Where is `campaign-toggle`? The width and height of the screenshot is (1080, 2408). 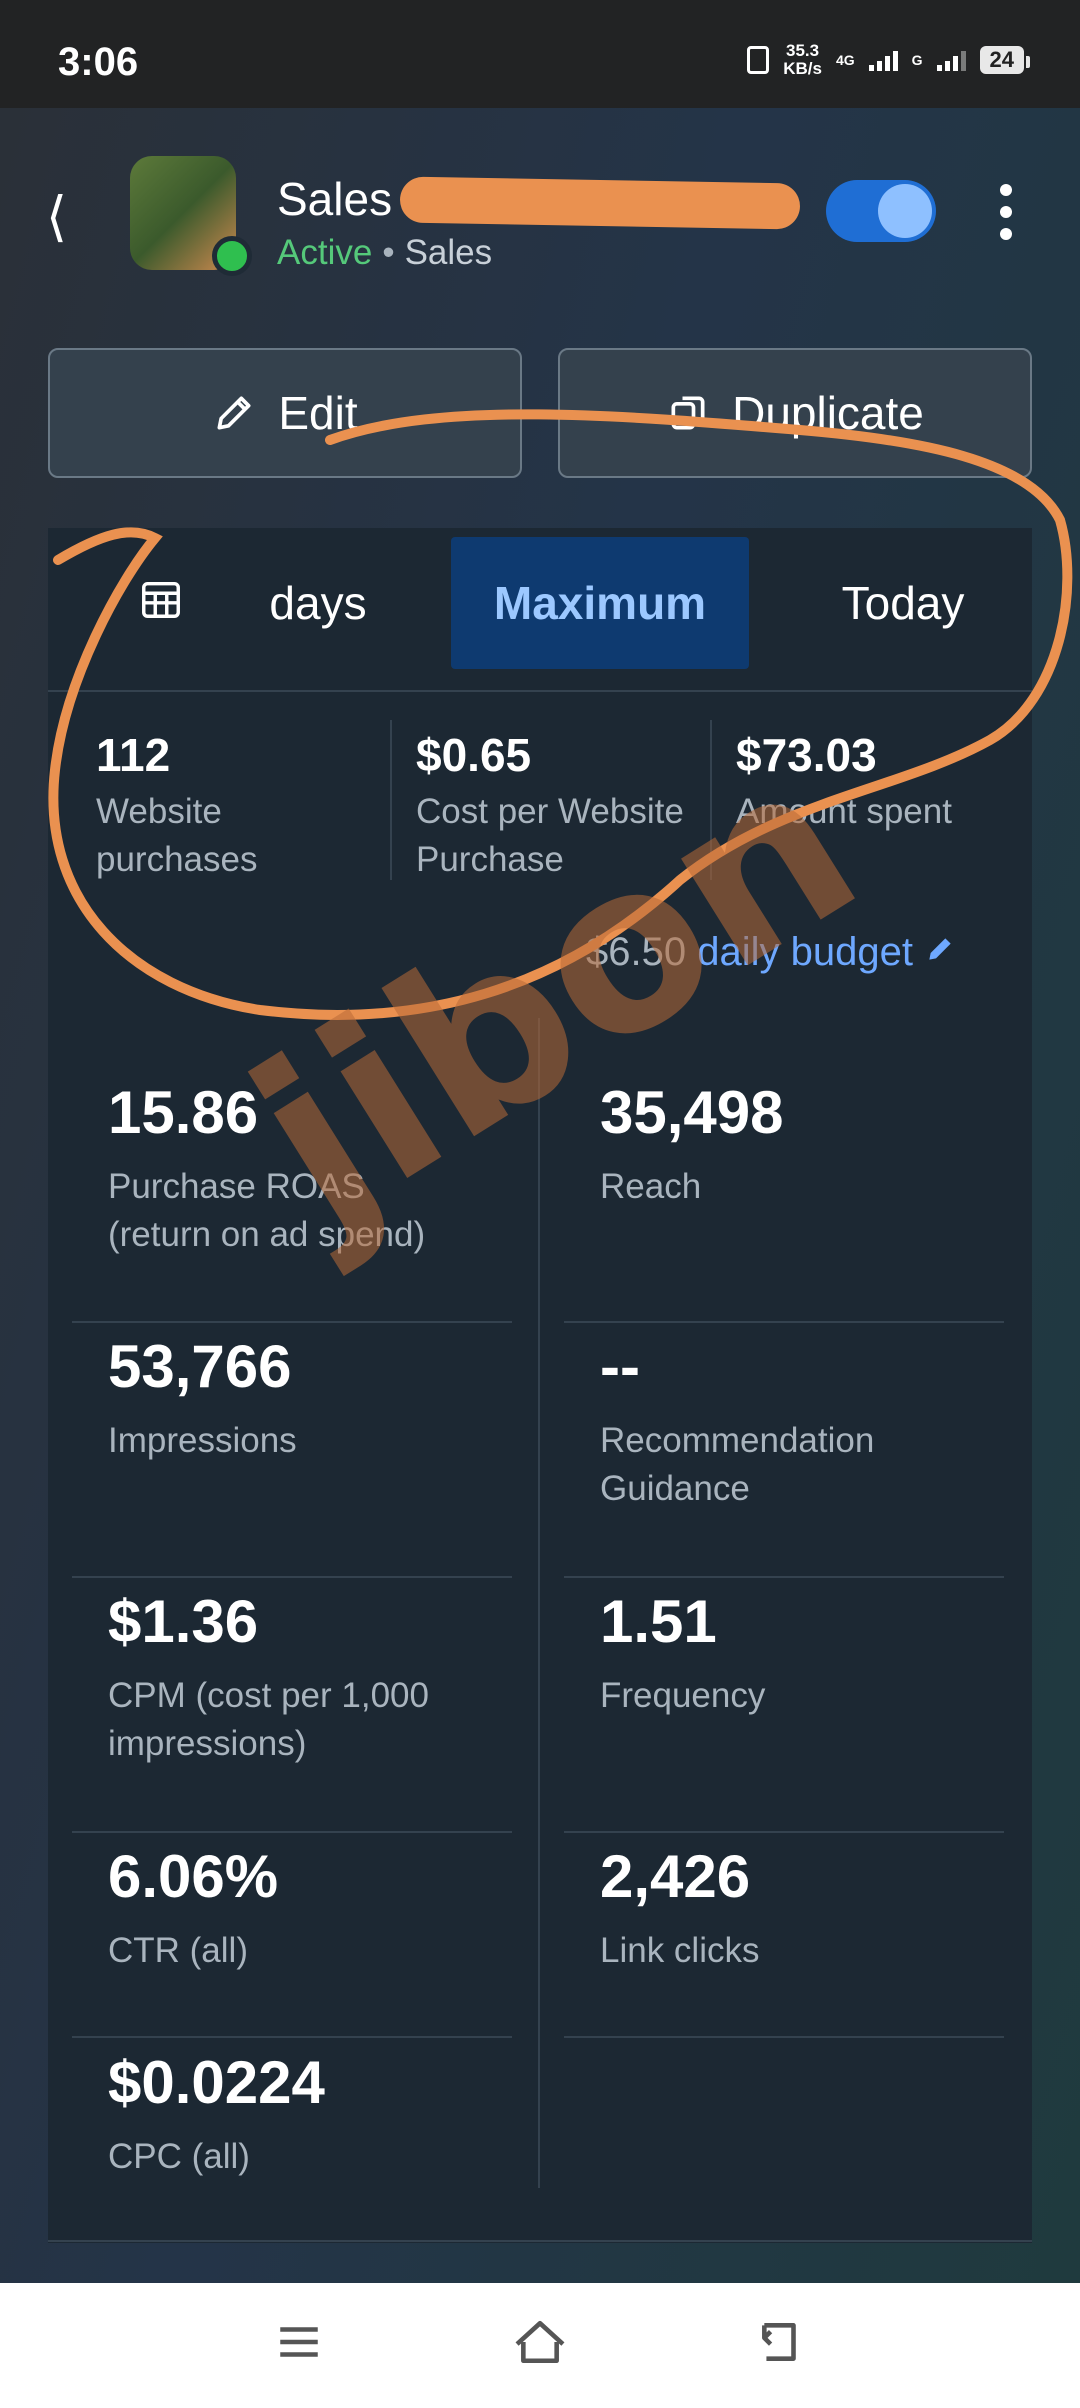
campaign-toggle is located at coordinates (881, 211).